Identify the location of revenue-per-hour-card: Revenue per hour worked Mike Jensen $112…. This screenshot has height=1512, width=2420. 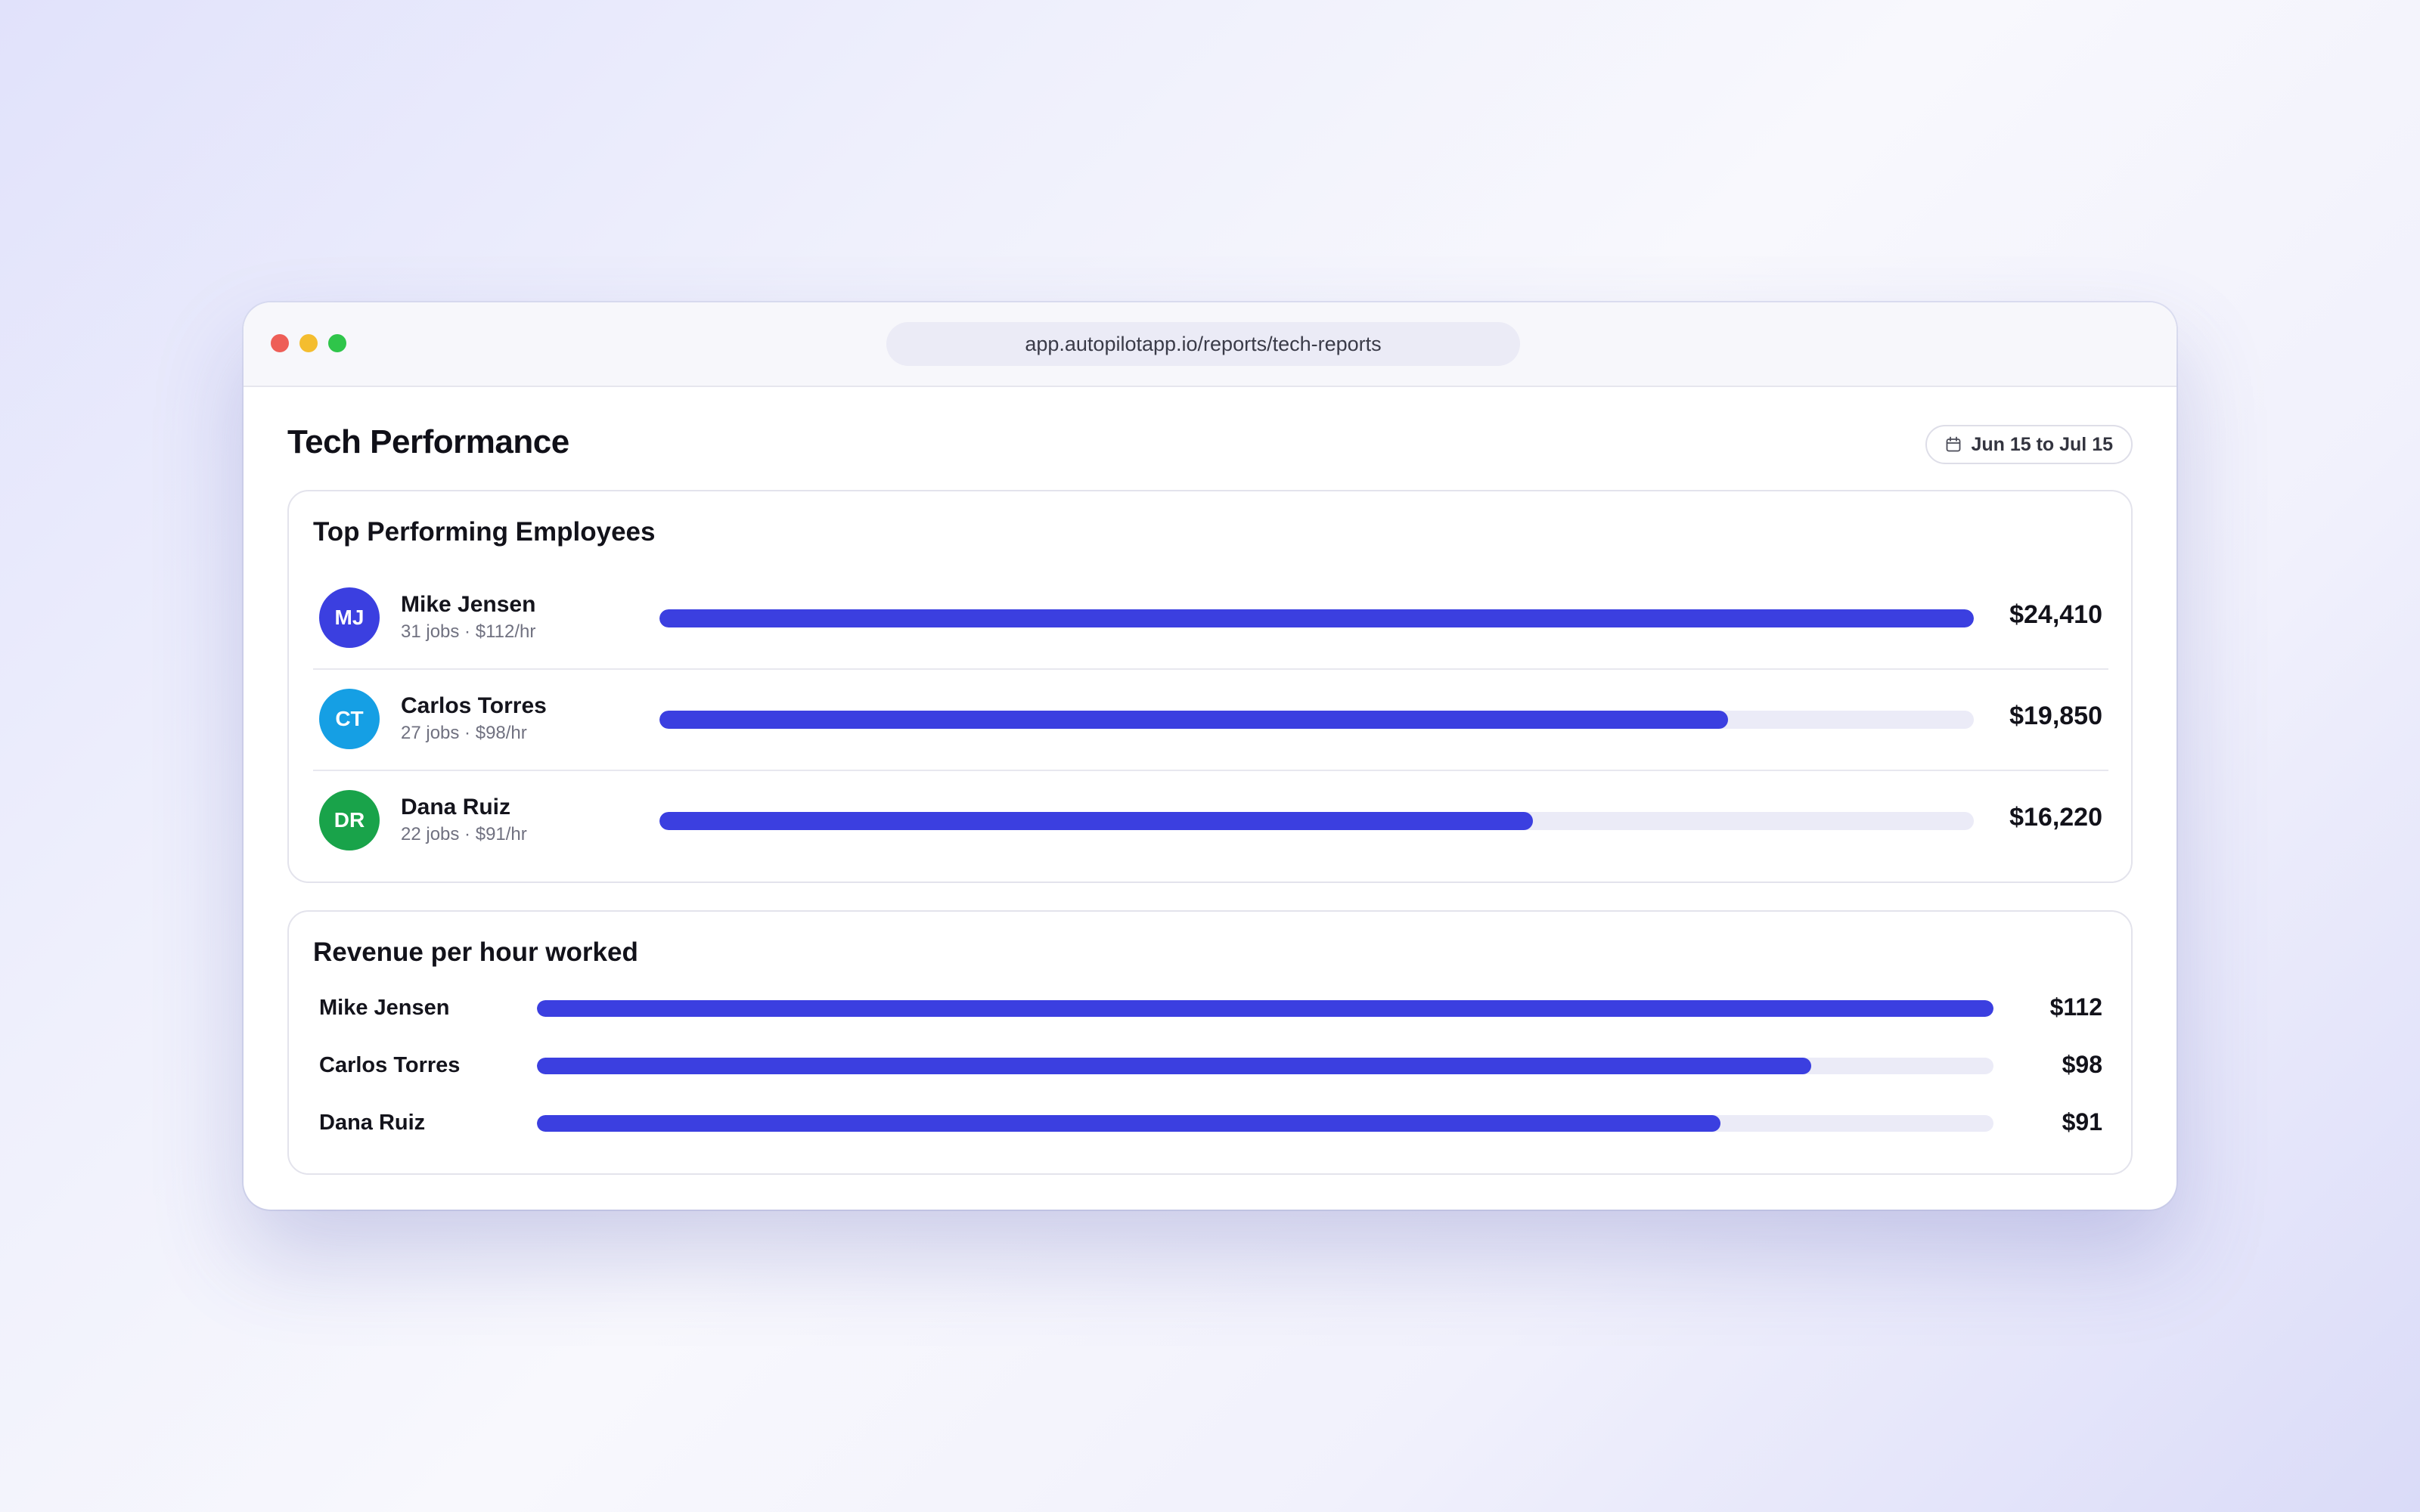
(1210, 1042).